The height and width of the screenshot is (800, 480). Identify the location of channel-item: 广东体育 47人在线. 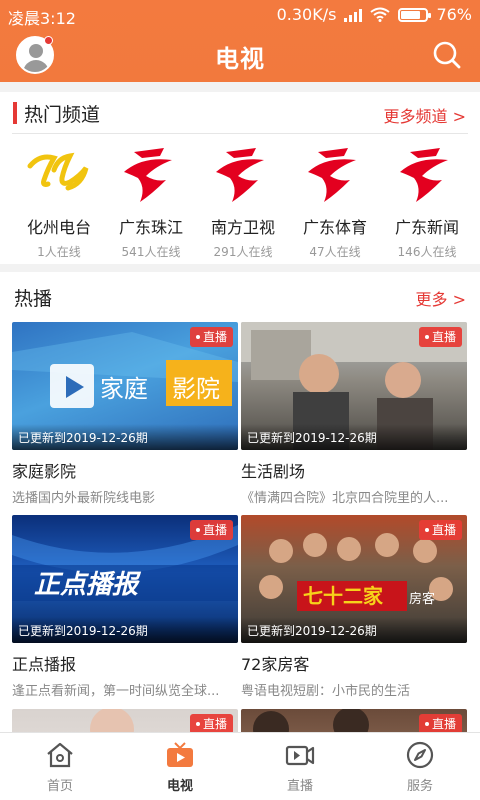
(335, 202).